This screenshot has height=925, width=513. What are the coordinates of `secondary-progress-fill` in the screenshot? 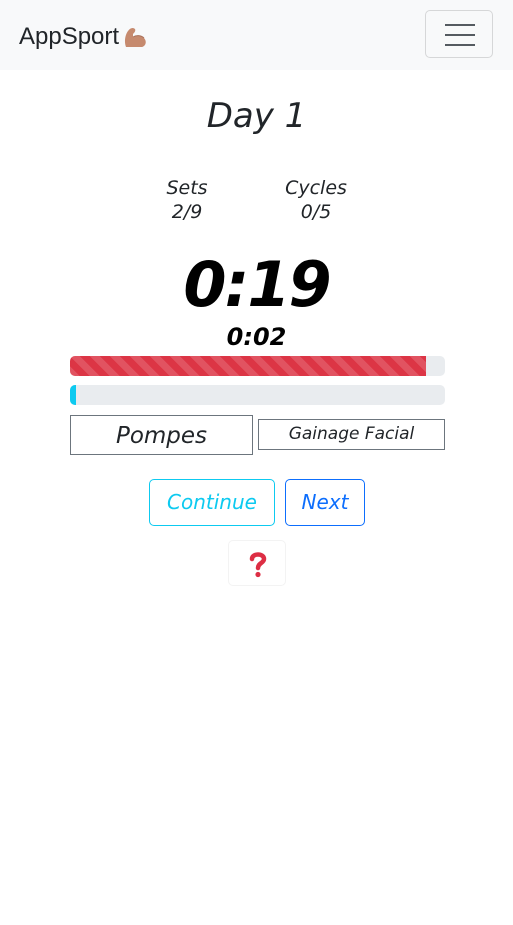 It's located at (73, 395).